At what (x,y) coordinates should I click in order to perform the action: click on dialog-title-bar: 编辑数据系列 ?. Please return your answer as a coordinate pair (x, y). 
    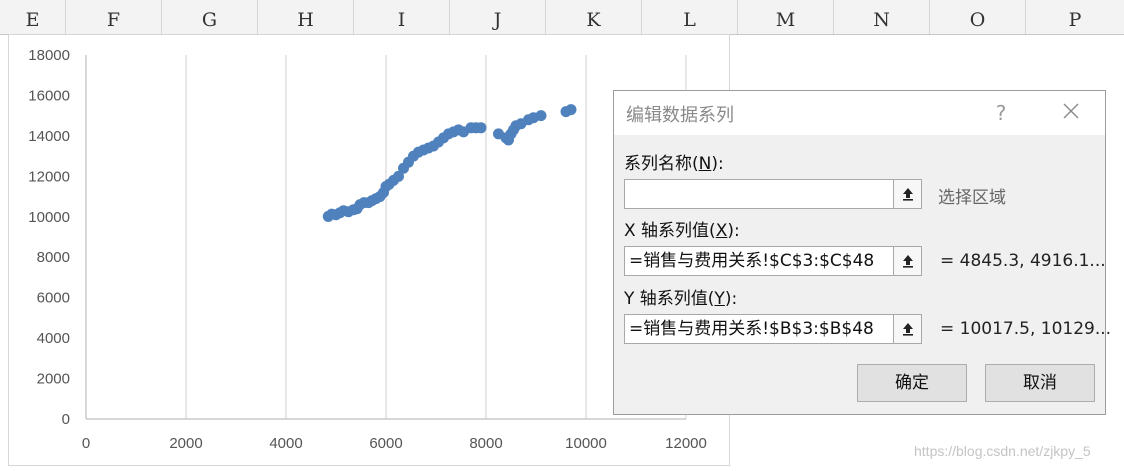
    Looking at the image, I should click on (859, 113).